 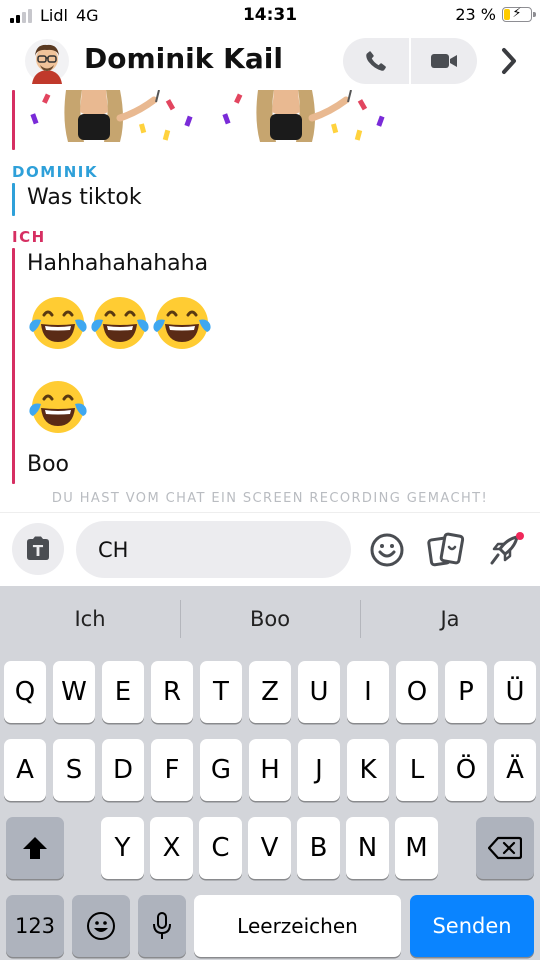 I want to click on phone-icon, so click(x=376, y=61).